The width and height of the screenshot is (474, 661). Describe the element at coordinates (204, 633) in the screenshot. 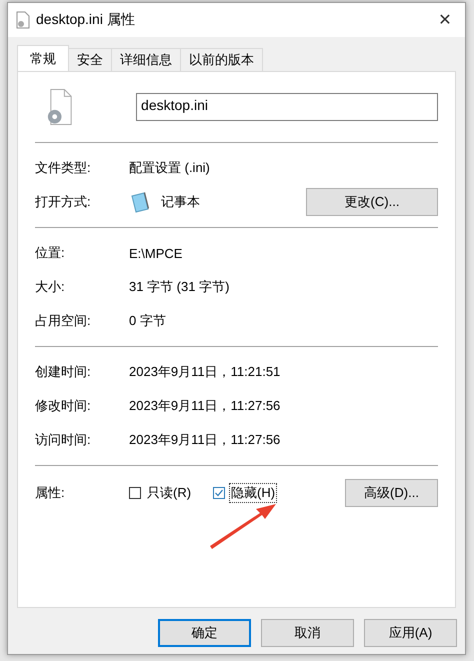

I see `dialog-button: 确定` at that location.